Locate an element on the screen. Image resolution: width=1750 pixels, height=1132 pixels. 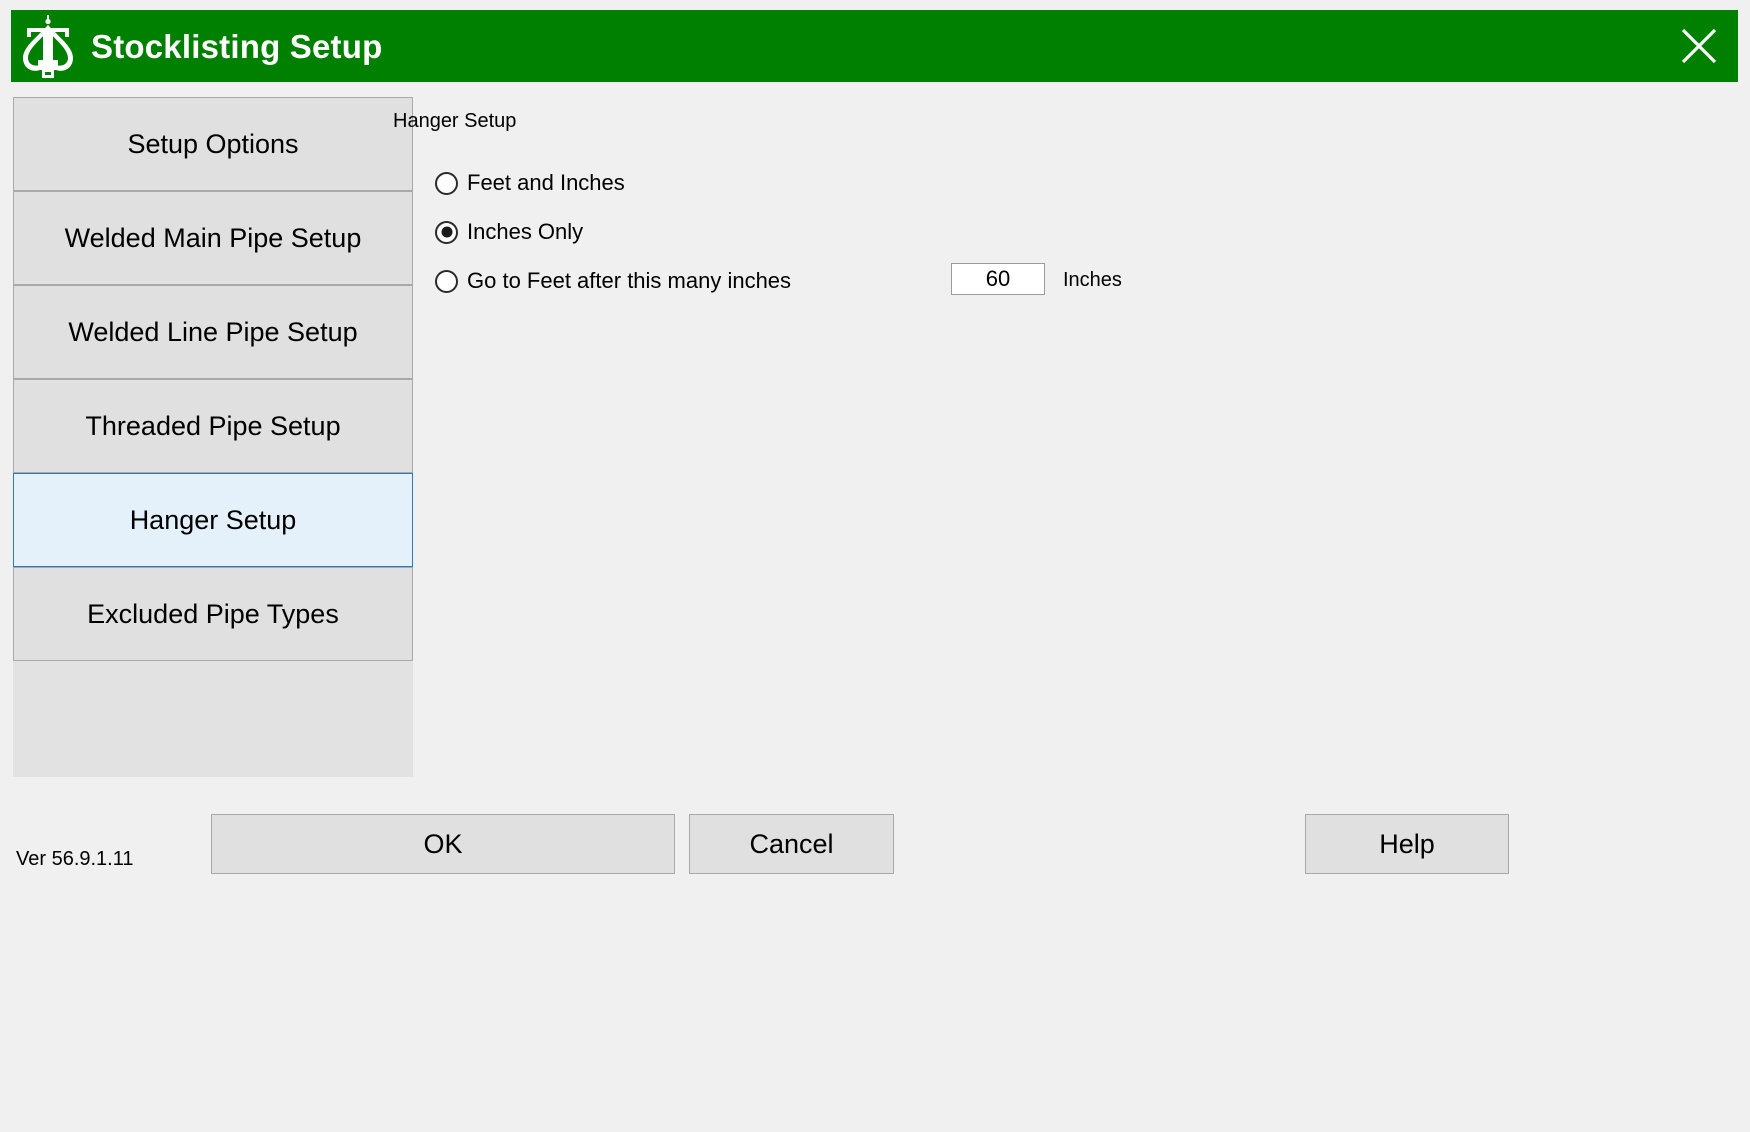
sidebar-item-welded-main-pipe-setup: Welded Main Pipe Setup is located at coordinates (213, 238).